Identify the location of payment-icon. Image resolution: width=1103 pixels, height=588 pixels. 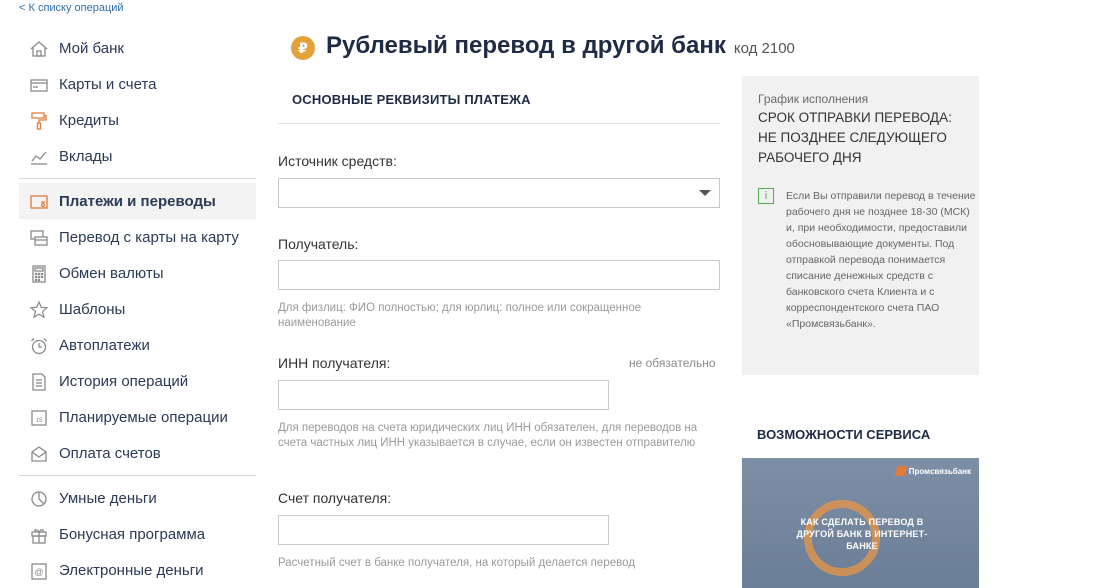
(39, 202).